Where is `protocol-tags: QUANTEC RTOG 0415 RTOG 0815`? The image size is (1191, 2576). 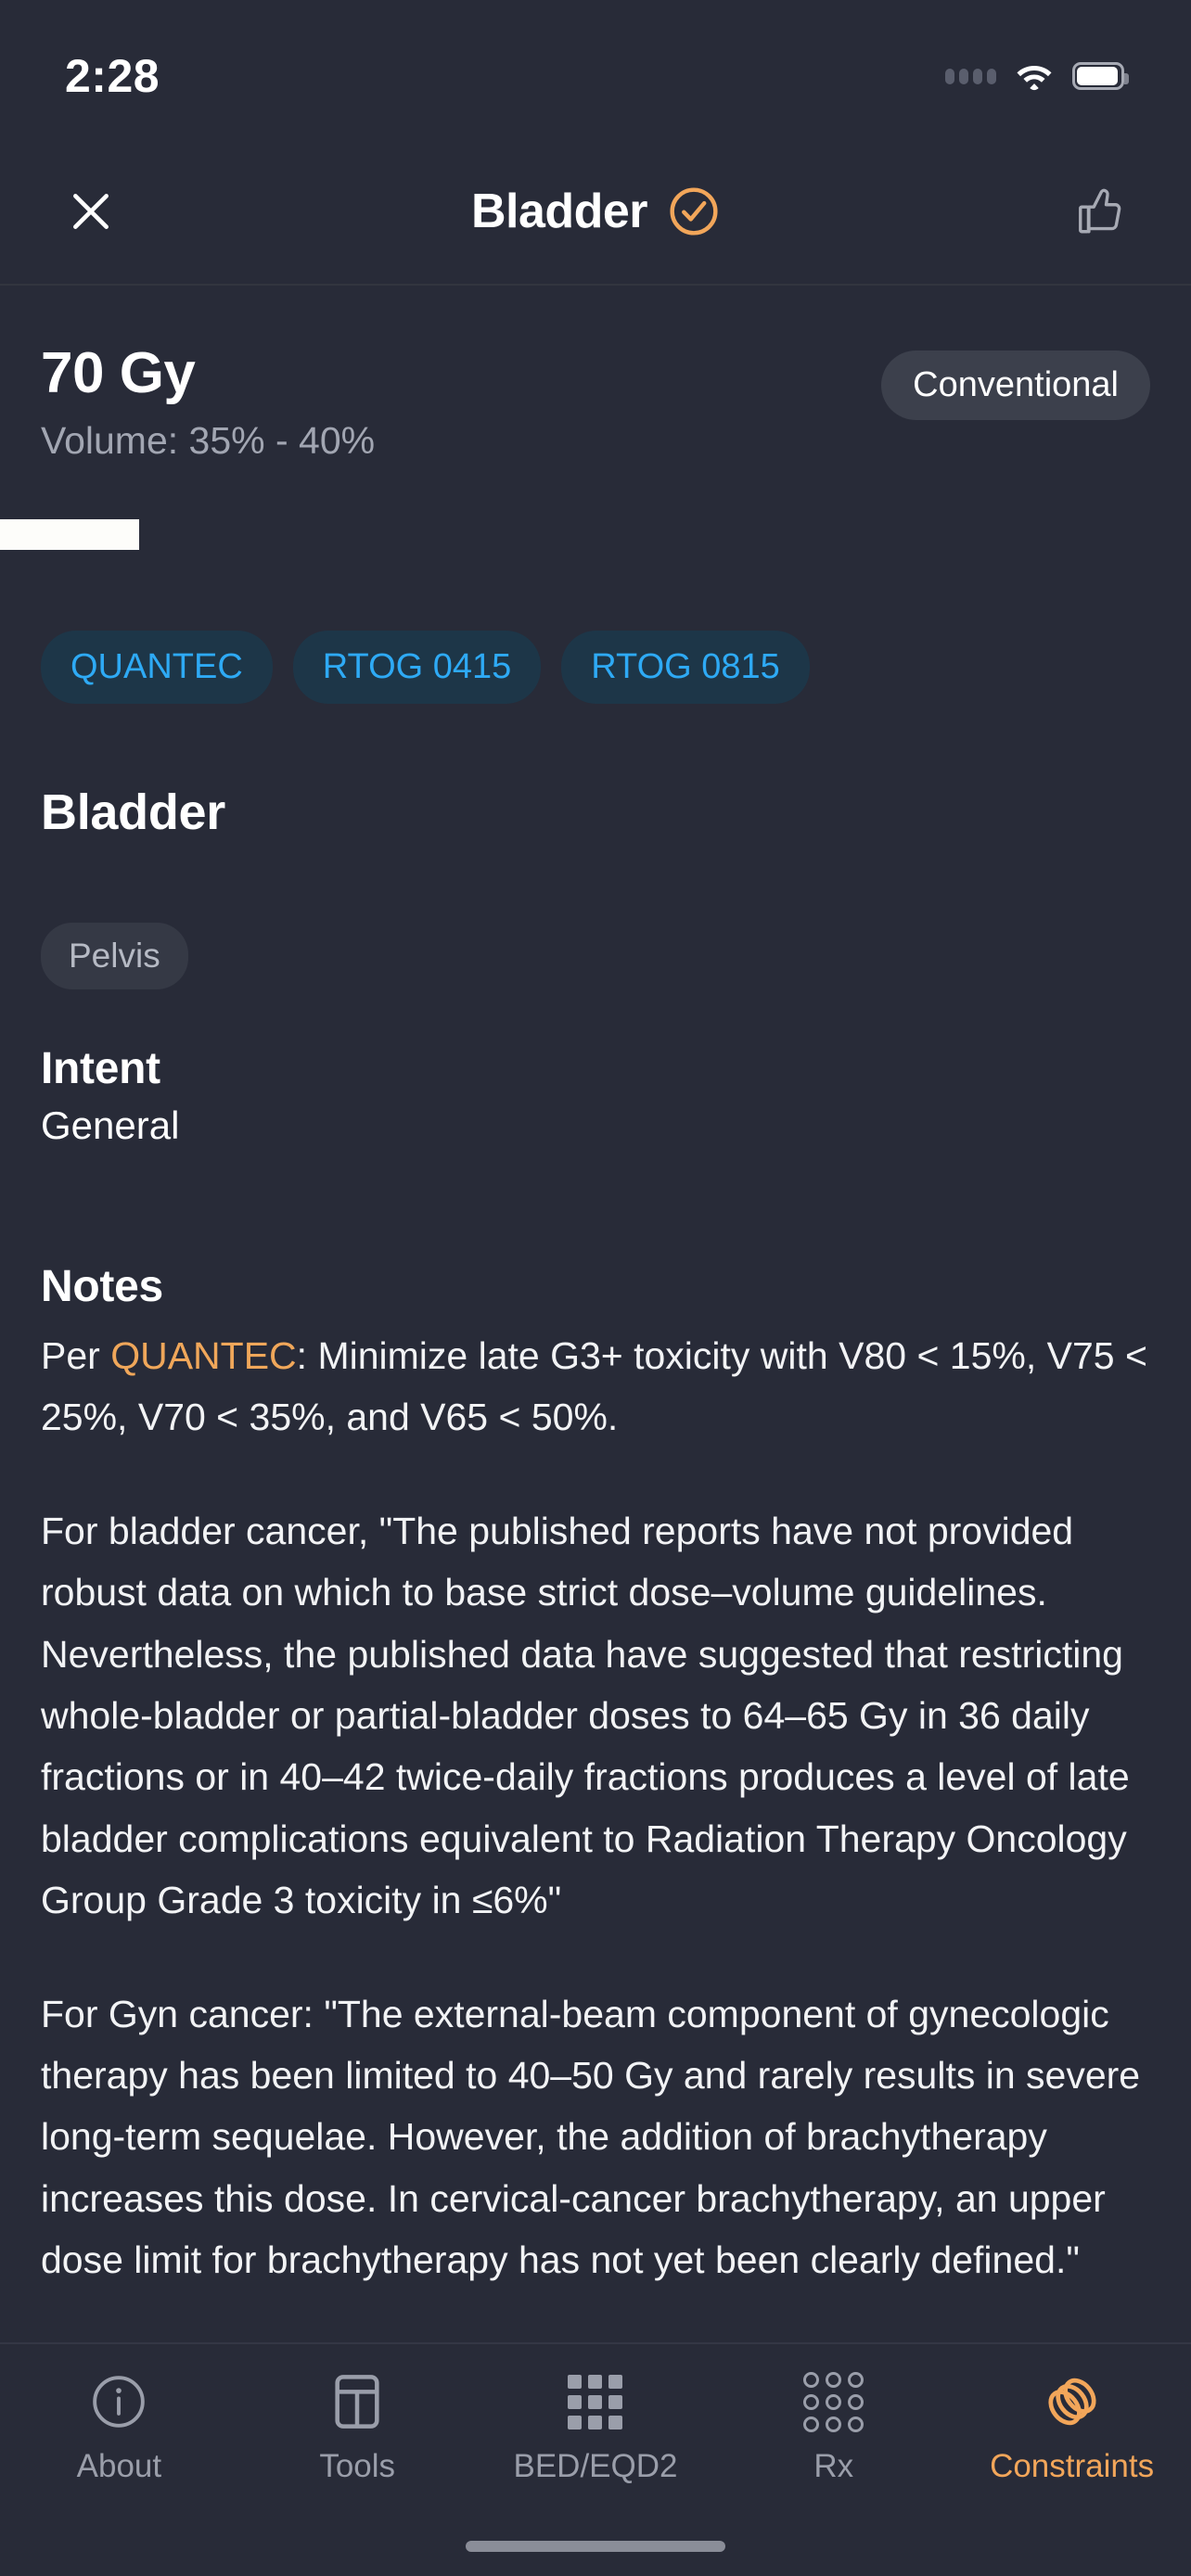
protocol-tags: QUANTEC RTOG 0415 RTOG 0815 is located at coordinates (425, 667).